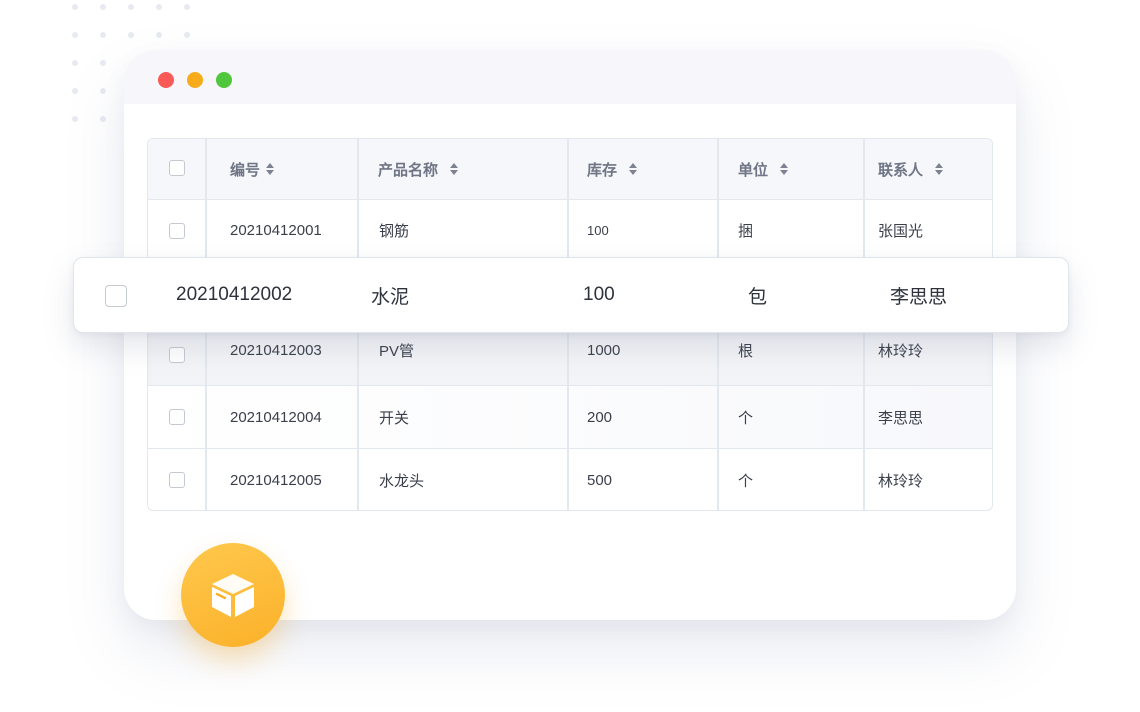 The width and height of the screenshot is (1140, 712). What do you see at coordinates (612, 169) in the screenshot?
I see `column-header-stock: 库存` at bounding box center [612, 169].